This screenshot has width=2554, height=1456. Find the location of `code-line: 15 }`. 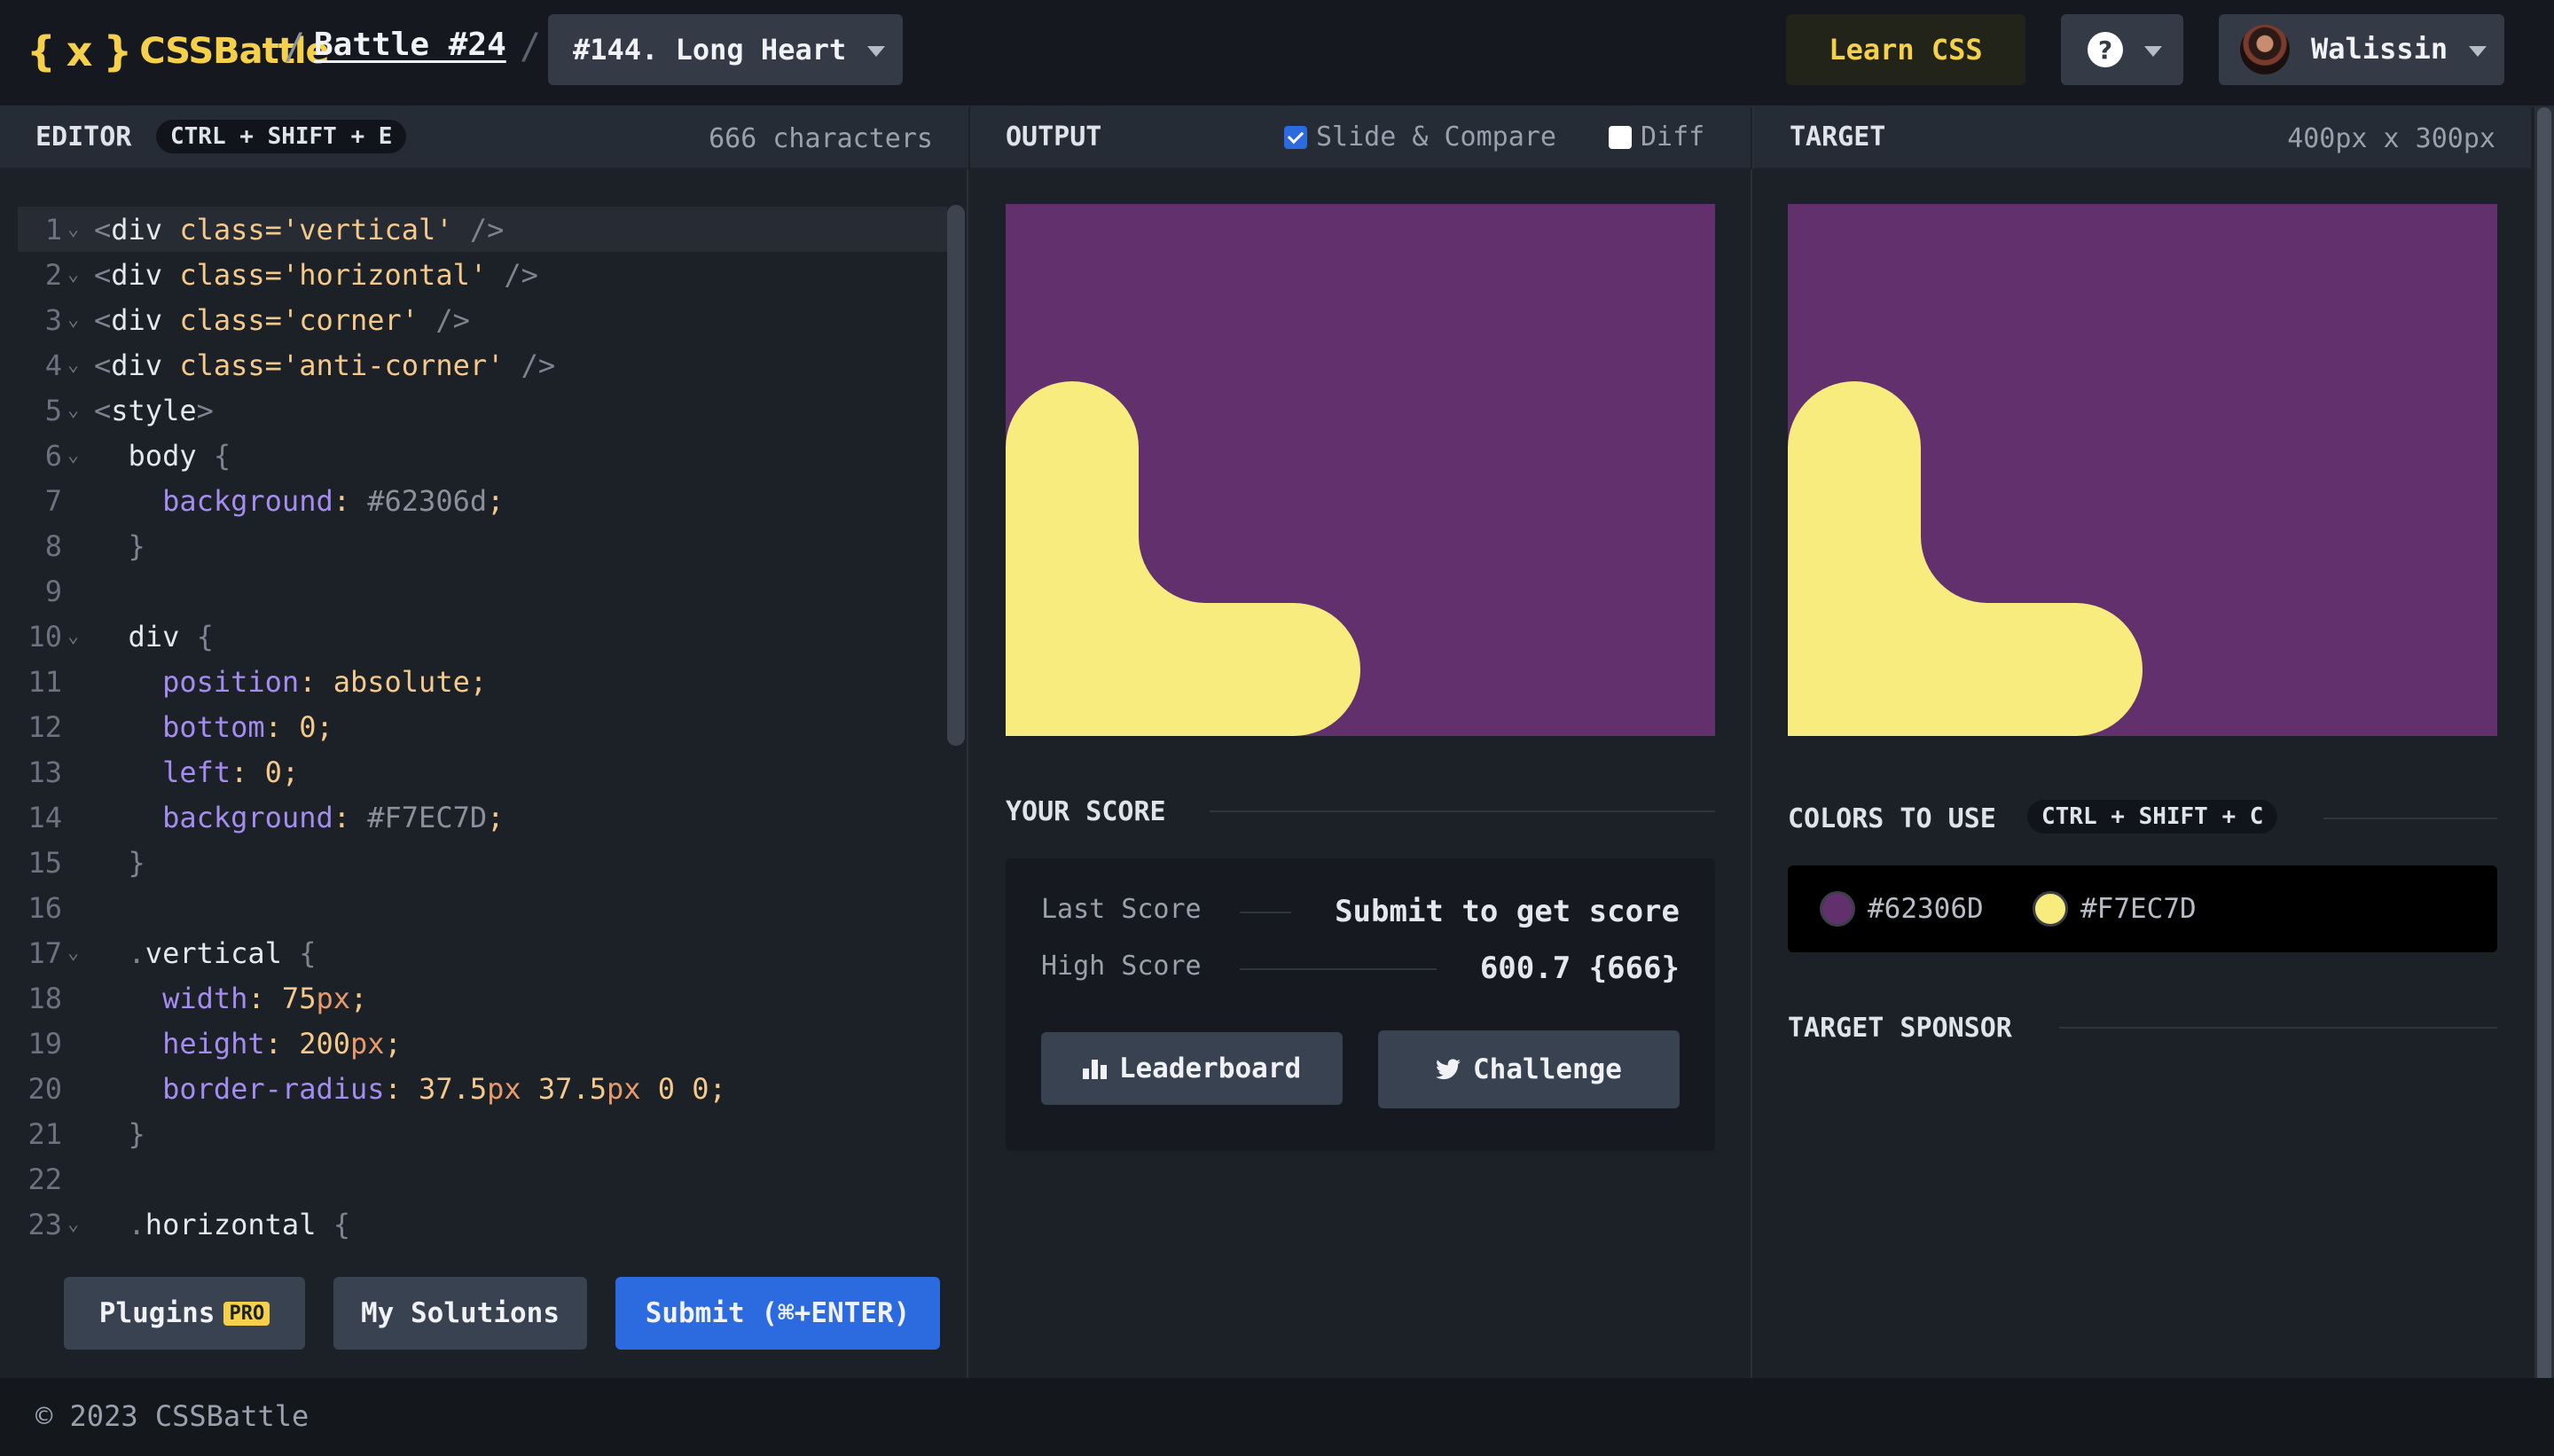

code-line: 15 } is located at coordinates (473, 862).